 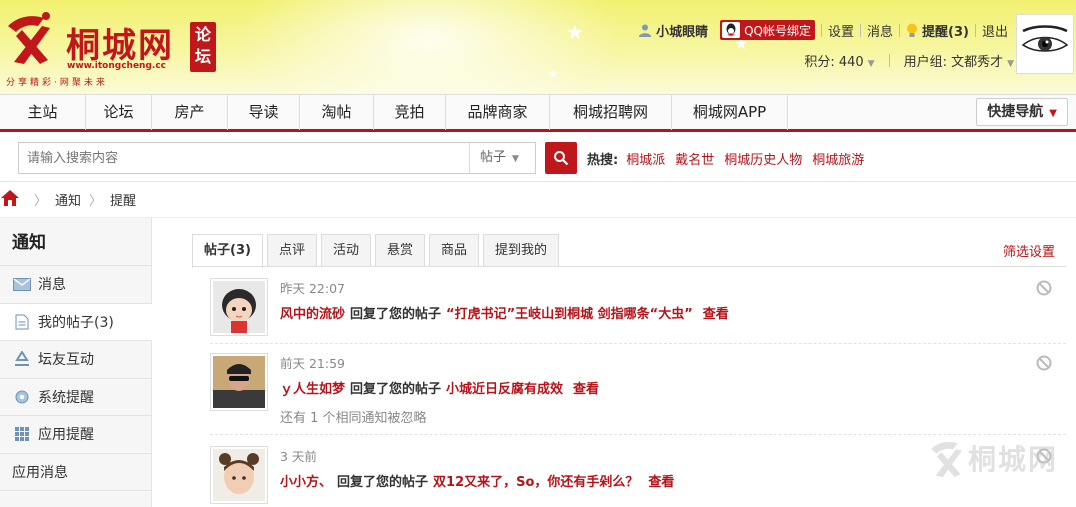 What do you see at coordinates (291, 250) in the screenshot?
I see `tab-comments: 点评` at bounding box center [291, 250].